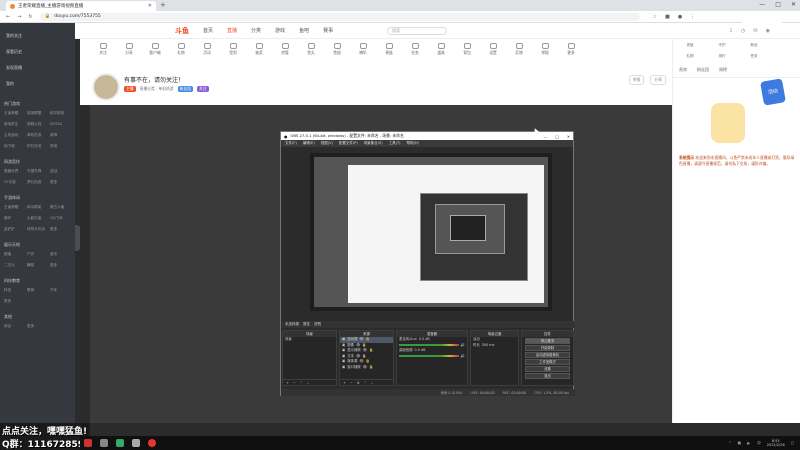 The height and width of the screenshot is (450, 800). I want to click on obs-maximize-button: □, so click(557, 136).